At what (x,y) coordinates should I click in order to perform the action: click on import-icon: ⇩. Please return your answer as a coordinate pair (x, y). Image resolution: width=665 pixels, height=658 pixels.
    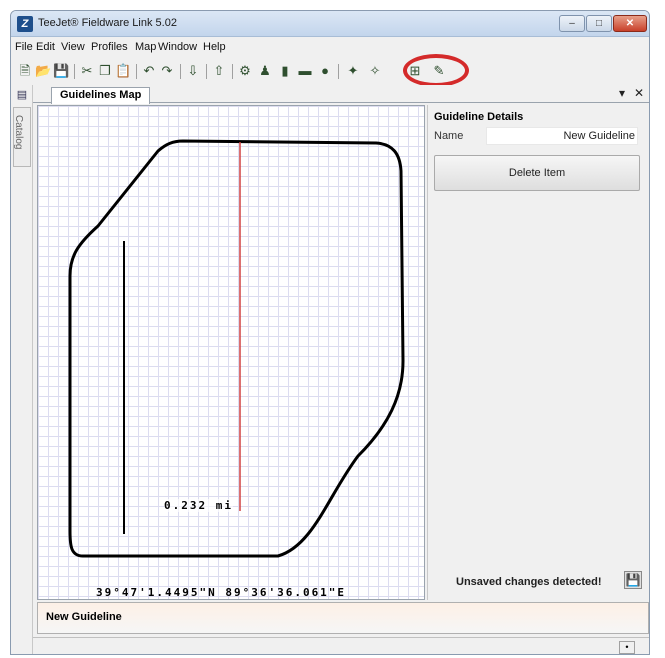
    Looking at the image, I should click on (193, 71).